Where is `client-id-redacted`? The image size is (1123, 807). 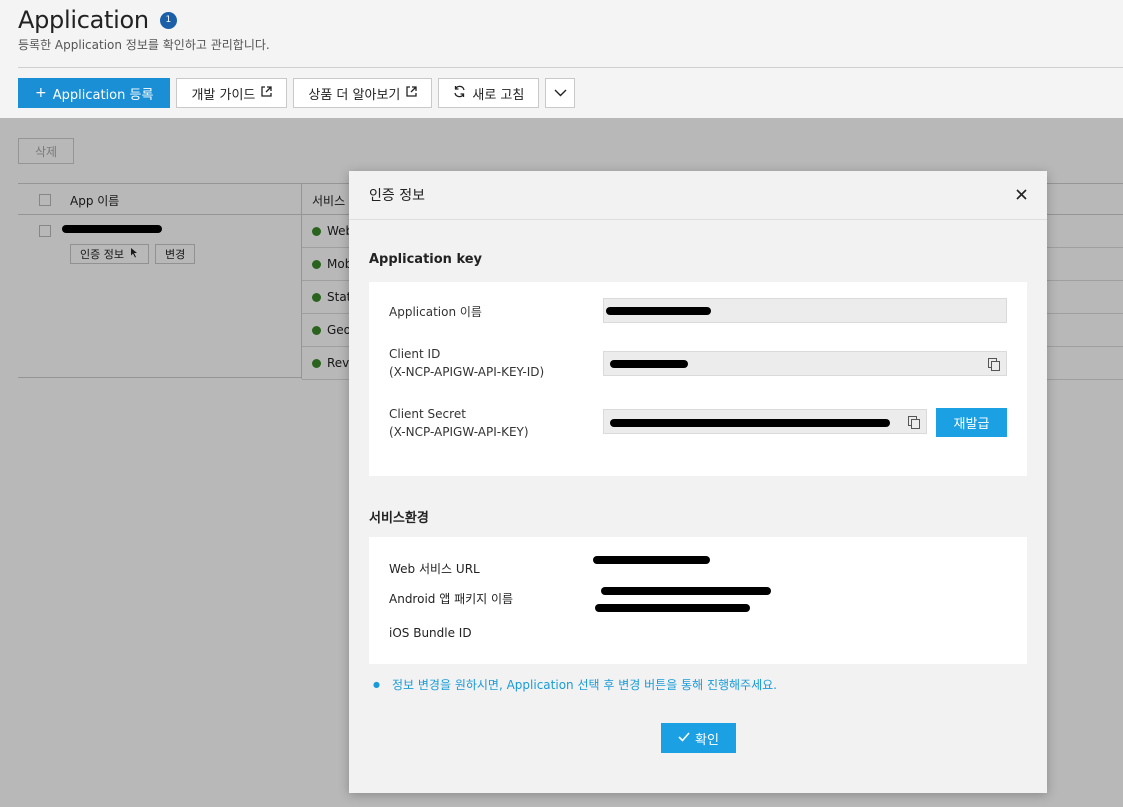 client-id-redacted is located at coordinates (649, 364).